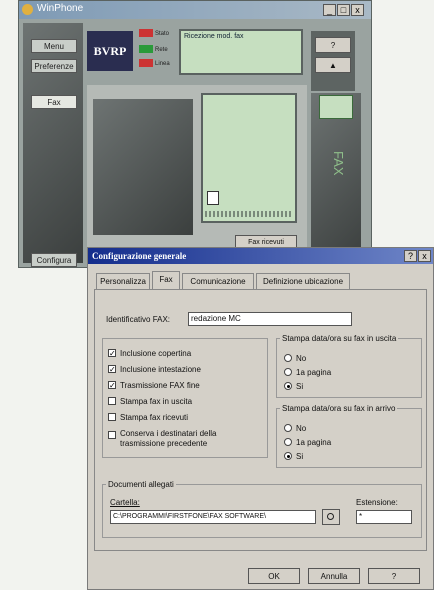 The image size is (434, 590). I want to click on progress-strip, so click(249, 214).